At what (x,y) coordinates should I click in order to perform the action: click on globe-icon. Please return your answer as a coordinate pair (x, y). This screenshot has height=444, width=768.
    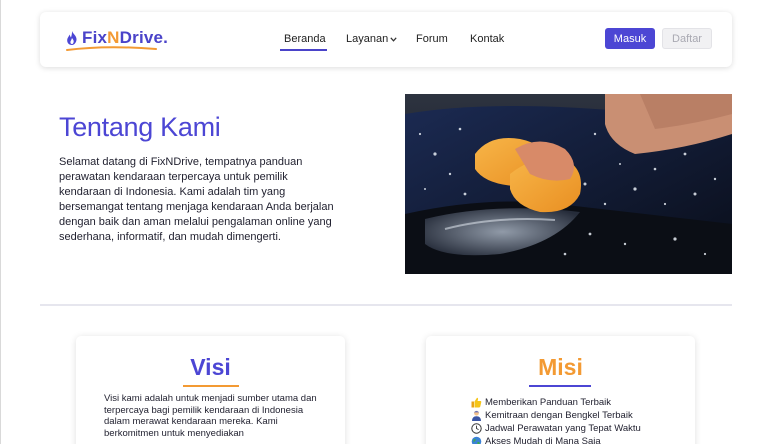
    Looking at the image, I should click on (476, 440).